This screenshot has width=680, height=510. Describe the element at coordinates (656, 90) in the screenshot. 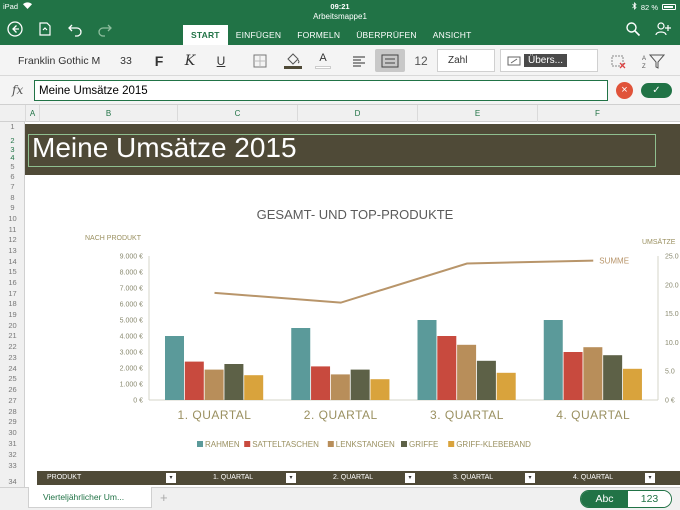

I see `confirm-button: ✓` at that location.